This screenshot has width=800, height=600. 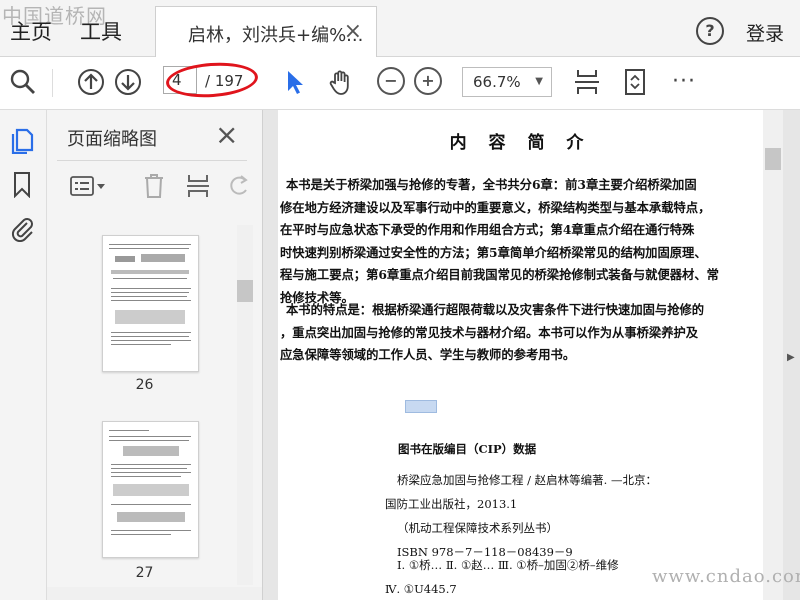 What do you see at coordinates (791, 357) in the screenshot?
I see `expand-right-panel-icon: ▶` at bounding box center [791, 357].